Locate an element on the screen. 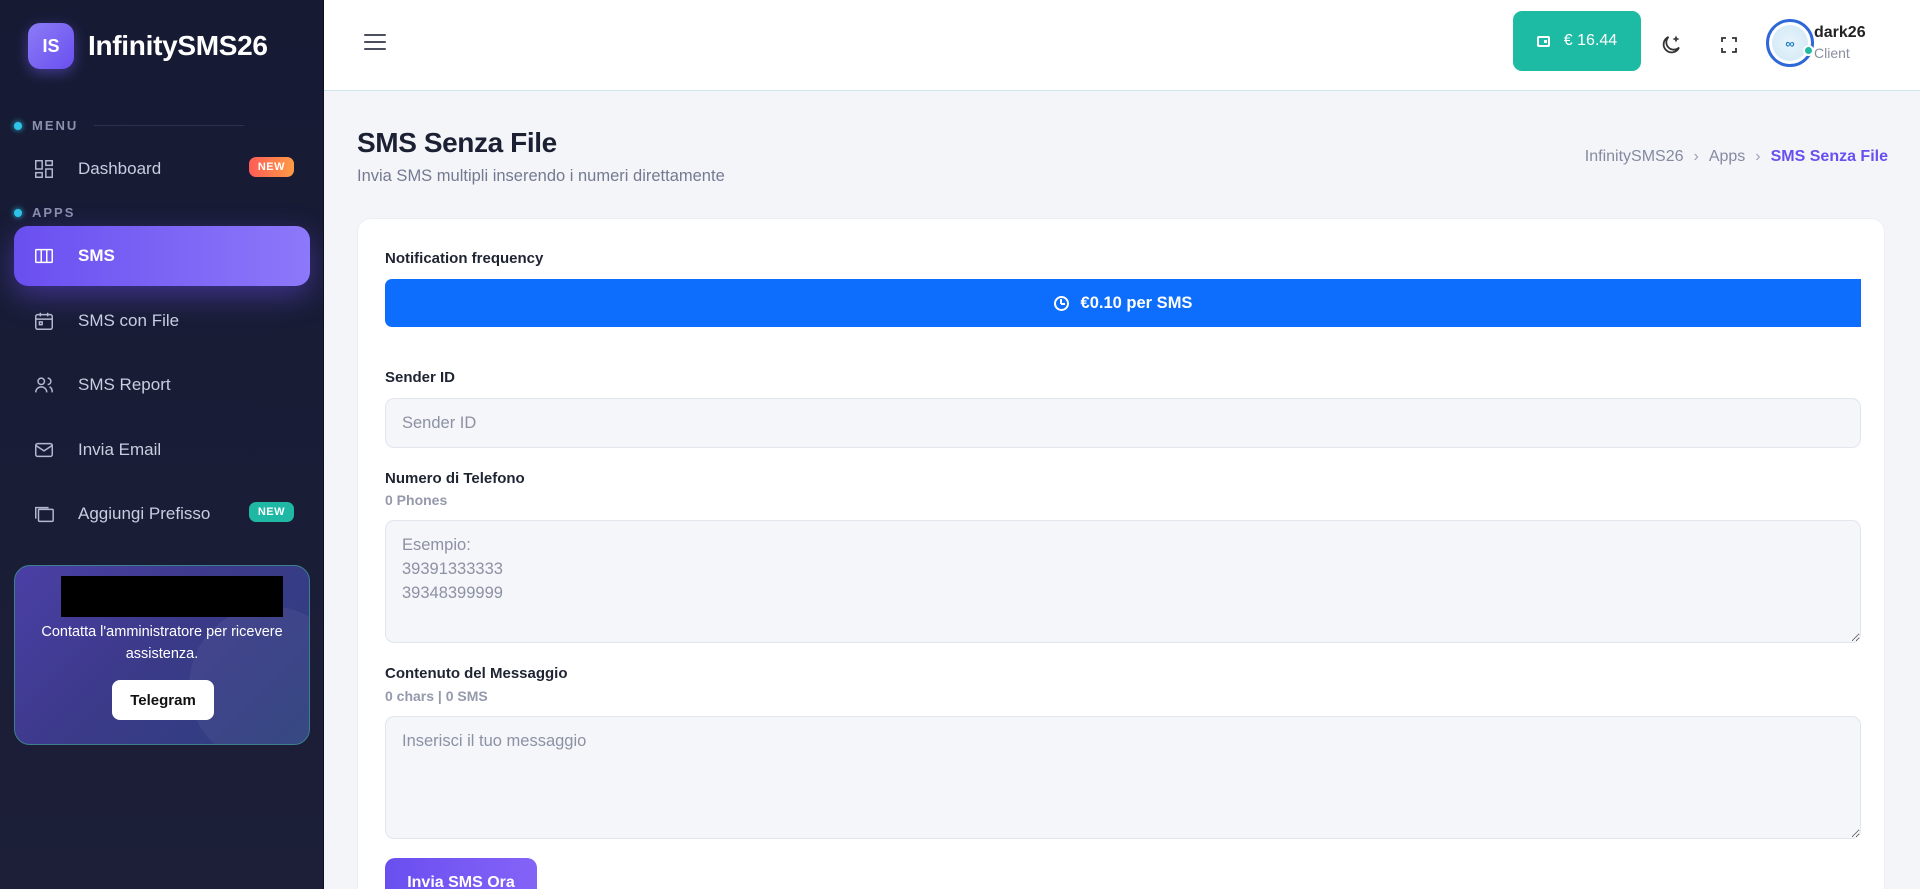 This screenshot has height=889, width=1920. sidebar-item-label: Dashboard is located at coordinates (120, 168).